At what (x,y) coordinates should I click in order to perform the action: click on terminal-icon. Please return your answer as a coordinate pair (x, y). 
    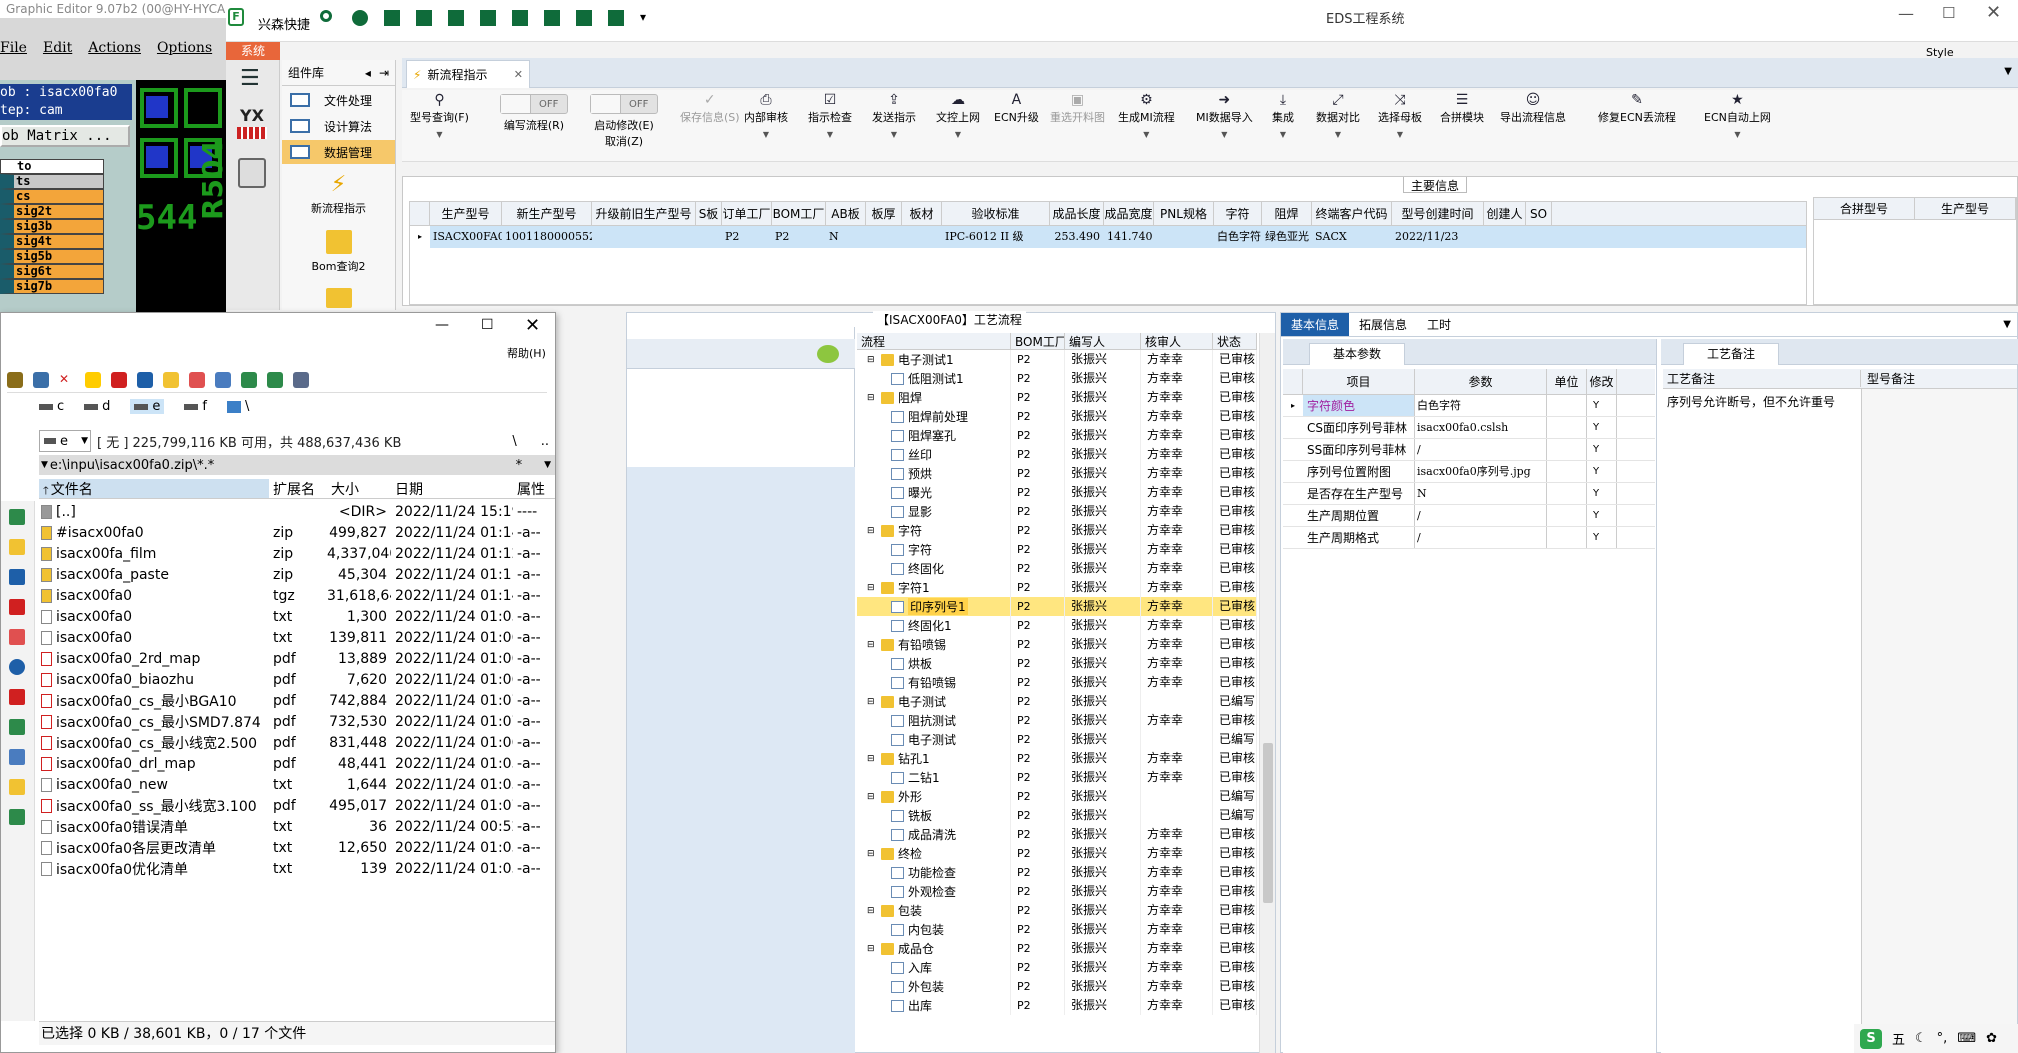
    Looking at the image, I should click on (301, 379).